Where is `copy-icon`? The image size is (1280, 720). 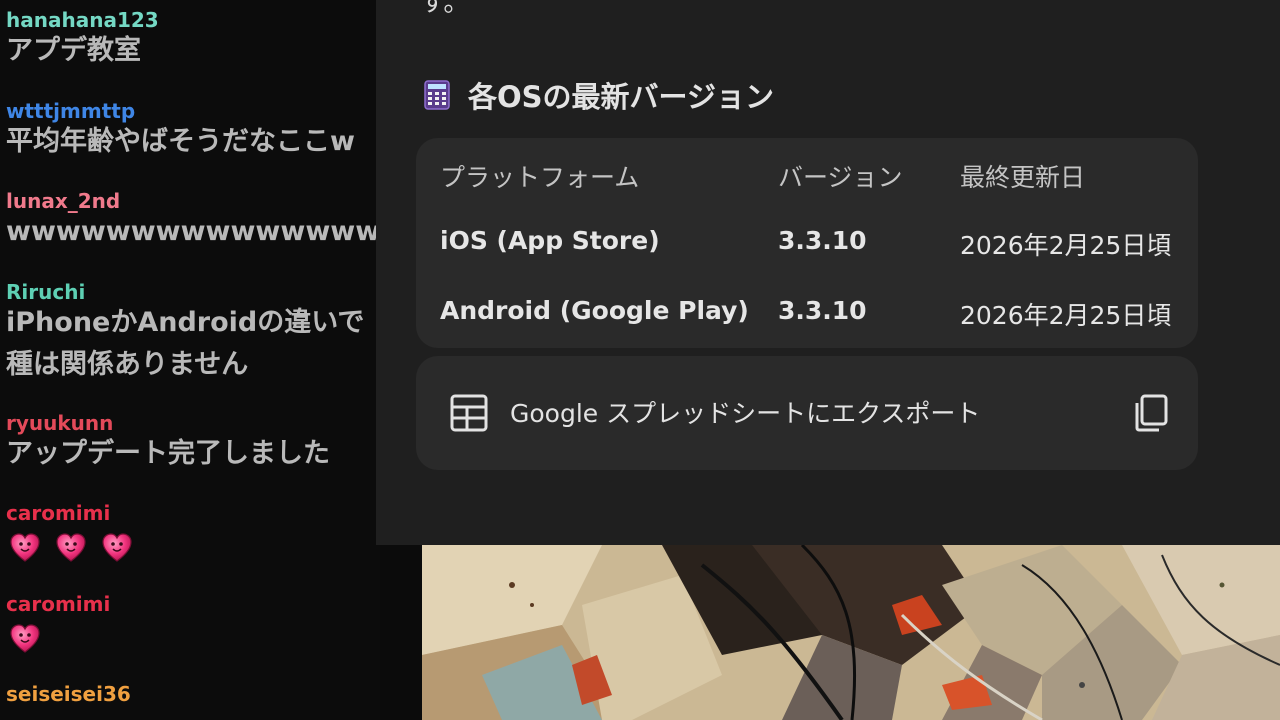
copy-icon is located at coordinates (1151, 413).